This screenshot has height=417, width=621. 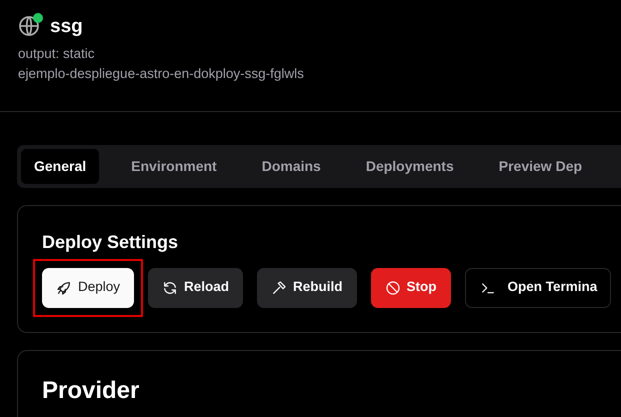 I want to click on ban-icon, so click(x=392, y=288).